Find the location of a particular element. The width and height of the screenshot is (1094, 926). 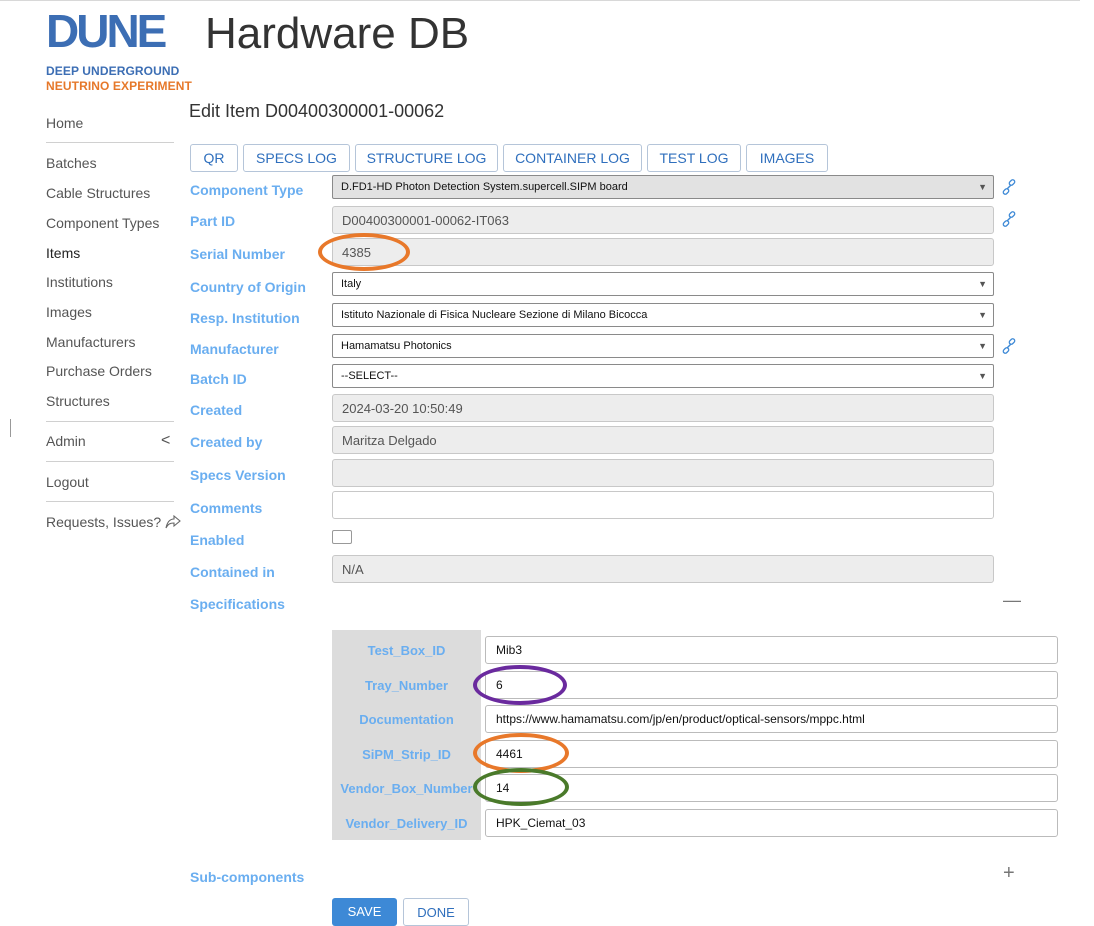

expand-subcomponents-button: + is located at coordinates (1009, 873).